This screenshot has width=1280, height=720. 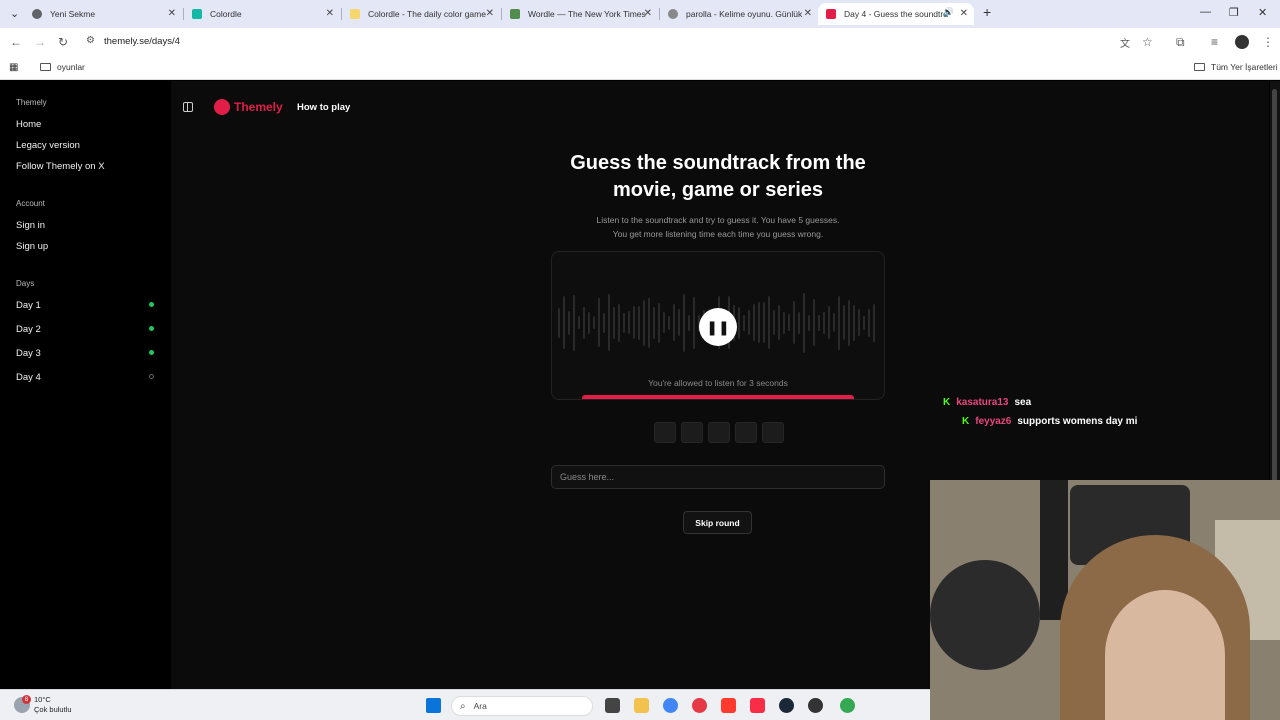 What do you see at coordinates (987, 12) in the screenshot?
I see `new-tab-button: +` at bounding box center [987, 12].